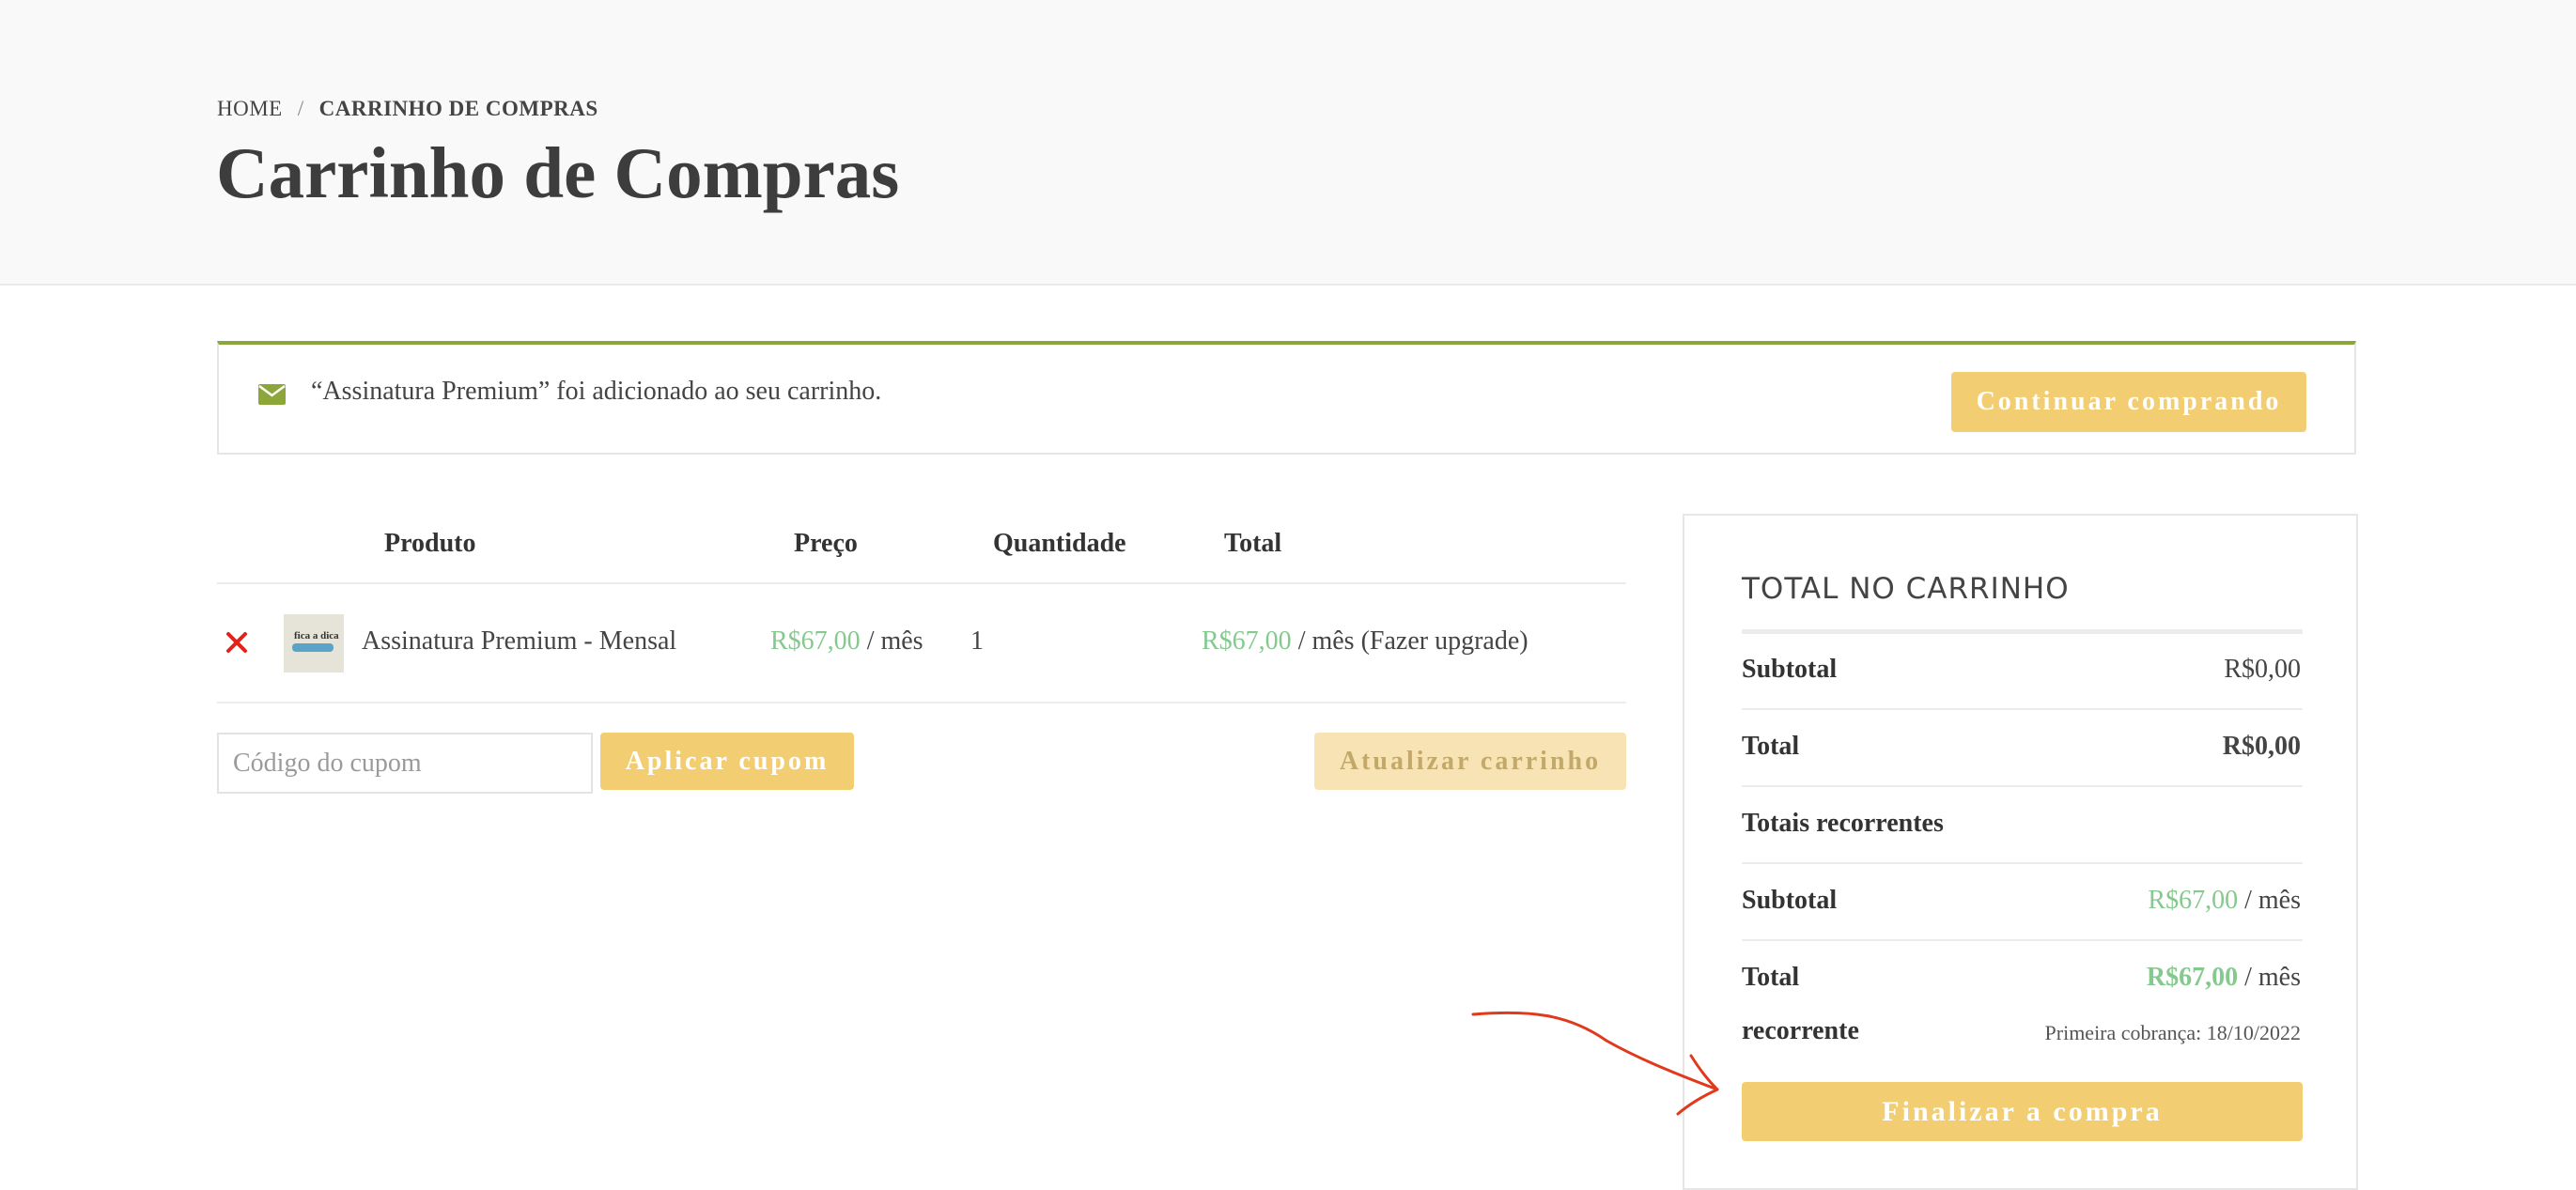 This screenshot has height=1190, width=2576. I want to click on recurring-total-label: Total, so click(1771, 977).